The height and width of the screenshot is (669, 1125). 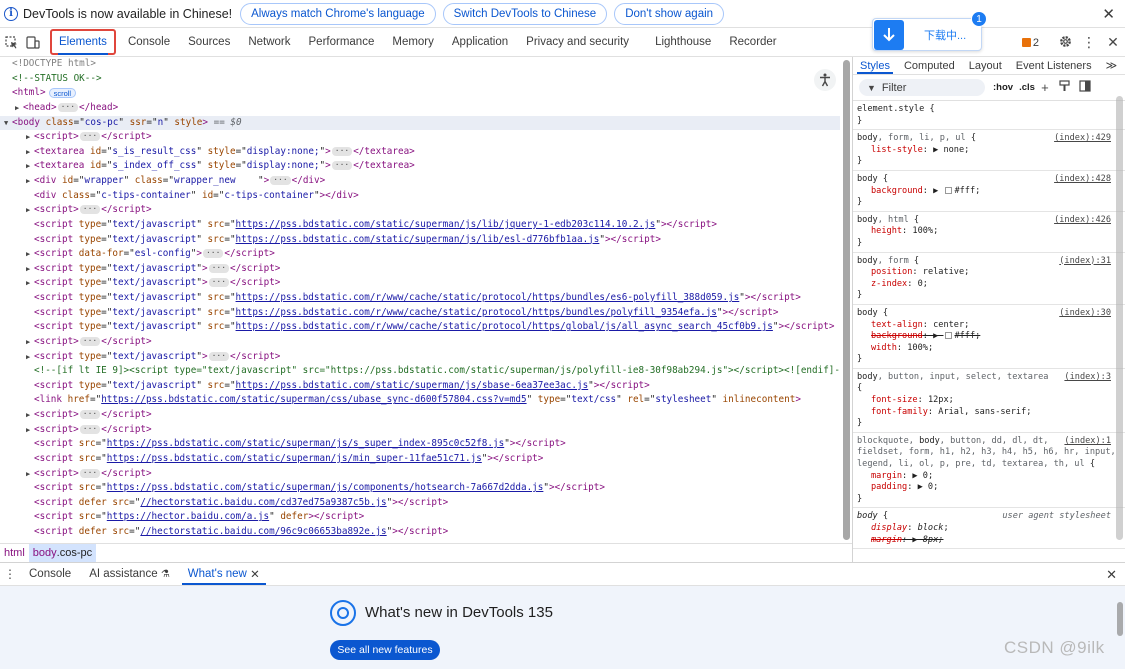 What do you see at coordinates (1082, 220) in the screenshot?
I see `rule-source-link: (index):426` at bounding box center [1082, 220].